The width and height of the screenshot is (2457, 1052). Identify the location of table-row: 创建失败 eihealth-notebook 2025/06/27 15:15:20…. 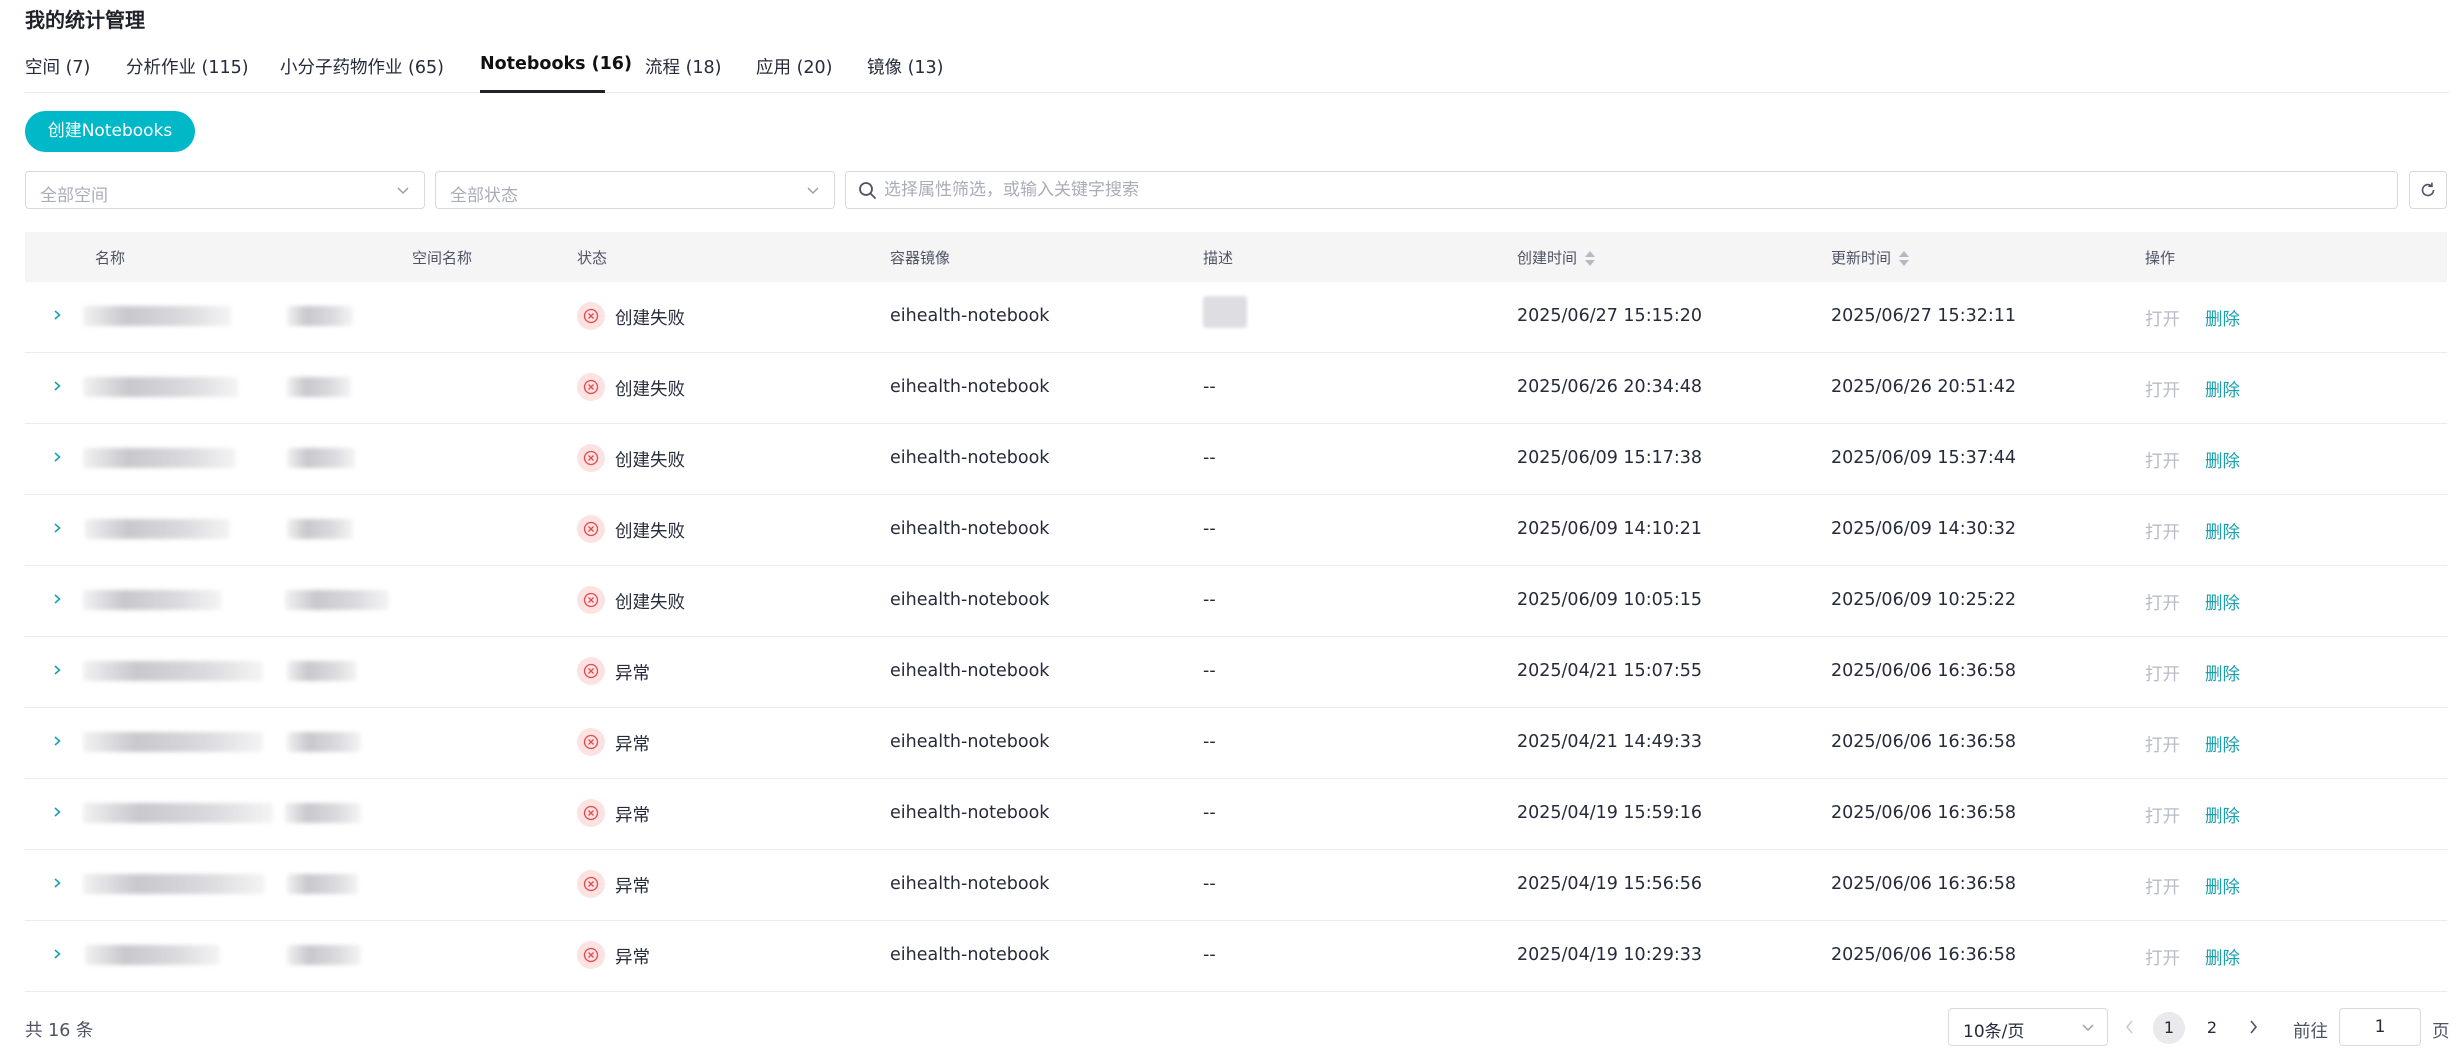
(1236, 317).